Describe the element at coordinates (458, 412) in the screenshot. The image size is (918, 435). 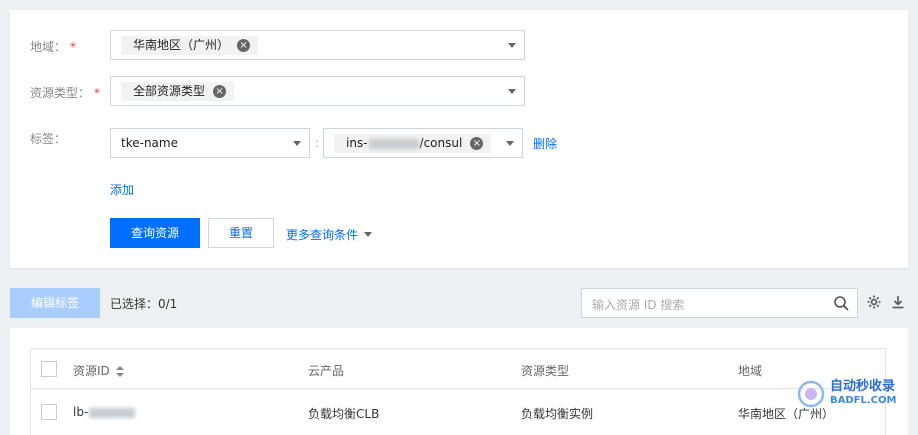
I see `table-row: lb- 负载均衡CLB 负载均衡实例 华南地区（广州）` at that location.